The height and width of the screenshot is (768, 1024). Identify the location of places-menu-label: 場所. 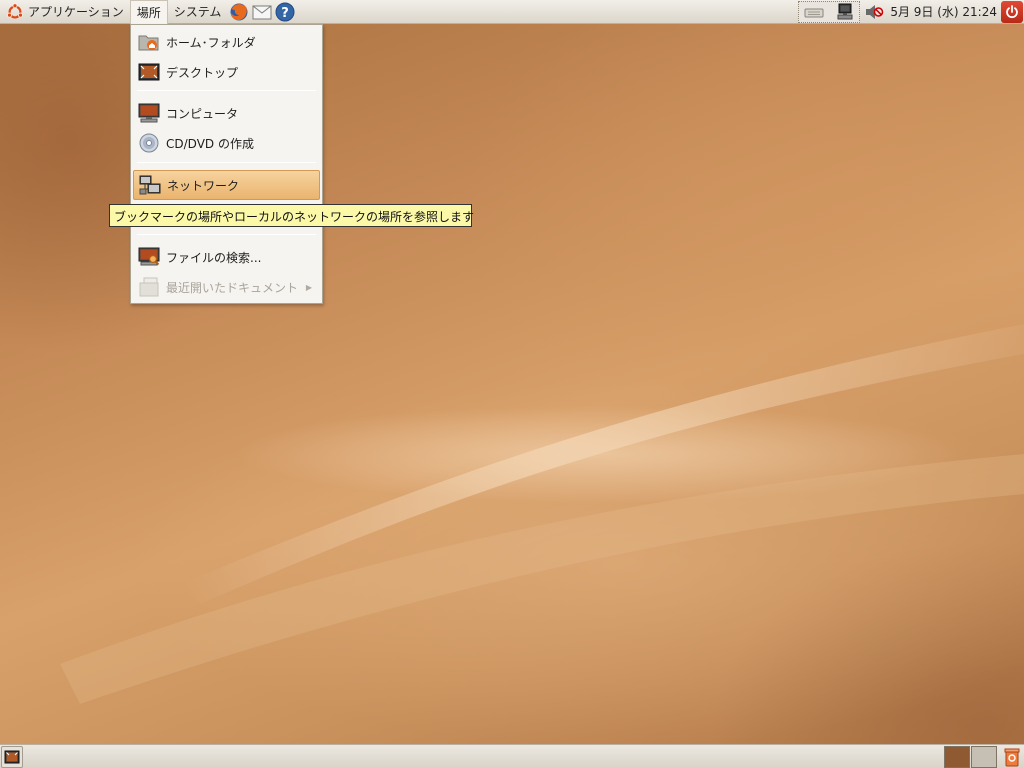
(148, 12).